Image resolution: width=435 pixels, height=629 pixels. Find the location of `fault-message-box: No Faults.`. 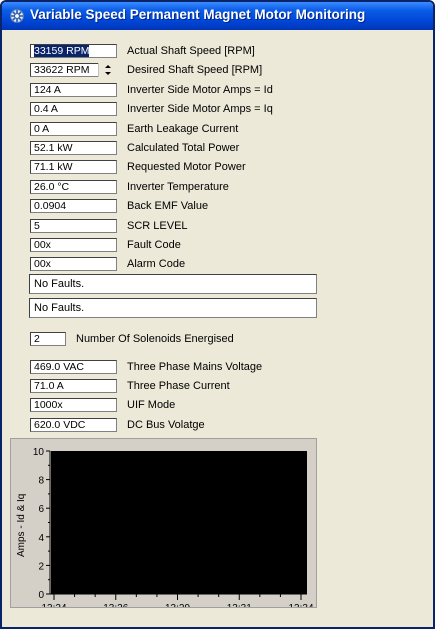

fault-message-box: No Faults. is located at coordinates (173, 284).